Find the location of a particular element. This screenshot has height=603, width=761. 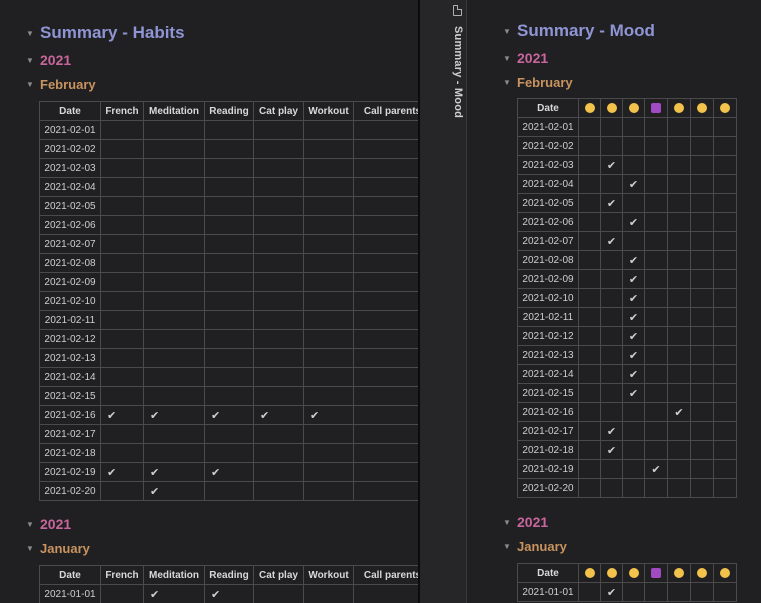

table-row: 2021-02-15 is located at coordinates (228, 396).